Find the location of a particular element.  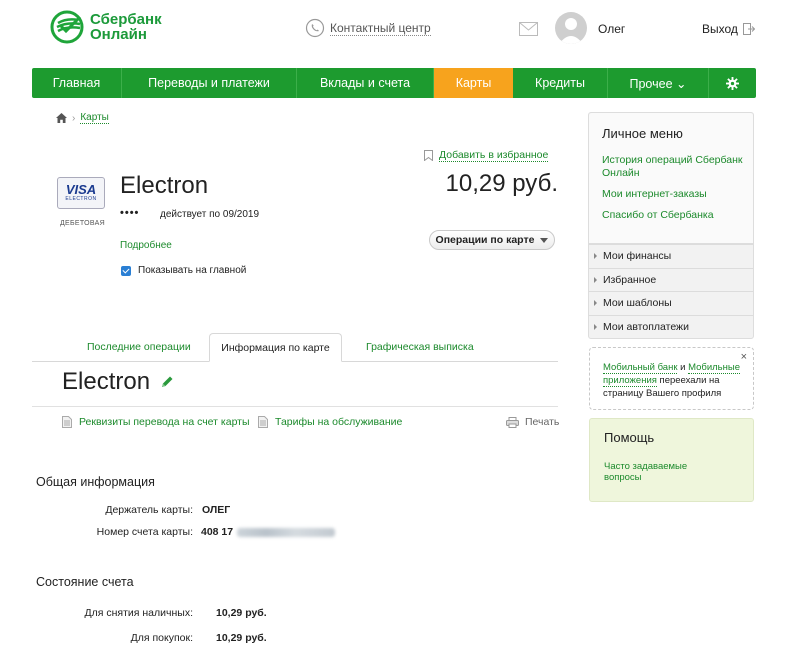

menu-row-favorites: Избранное is located at coordinates (671, 279).